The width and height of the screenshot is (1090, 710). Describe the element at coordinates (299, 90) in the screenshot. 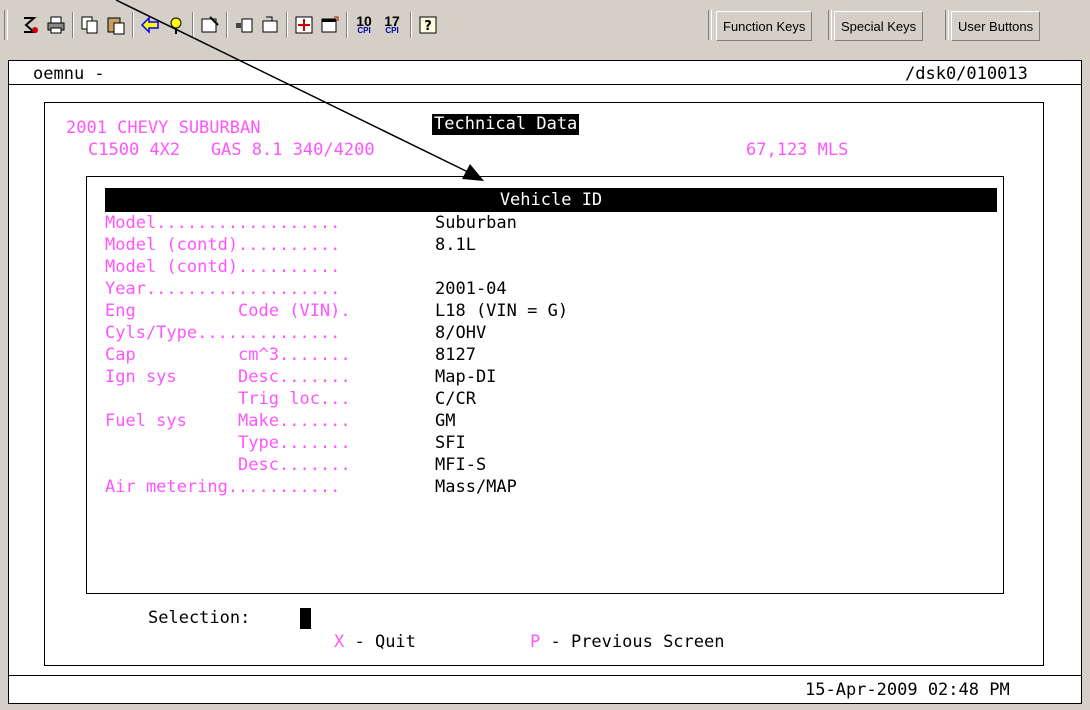

I see `annotation-arrow` at that location.